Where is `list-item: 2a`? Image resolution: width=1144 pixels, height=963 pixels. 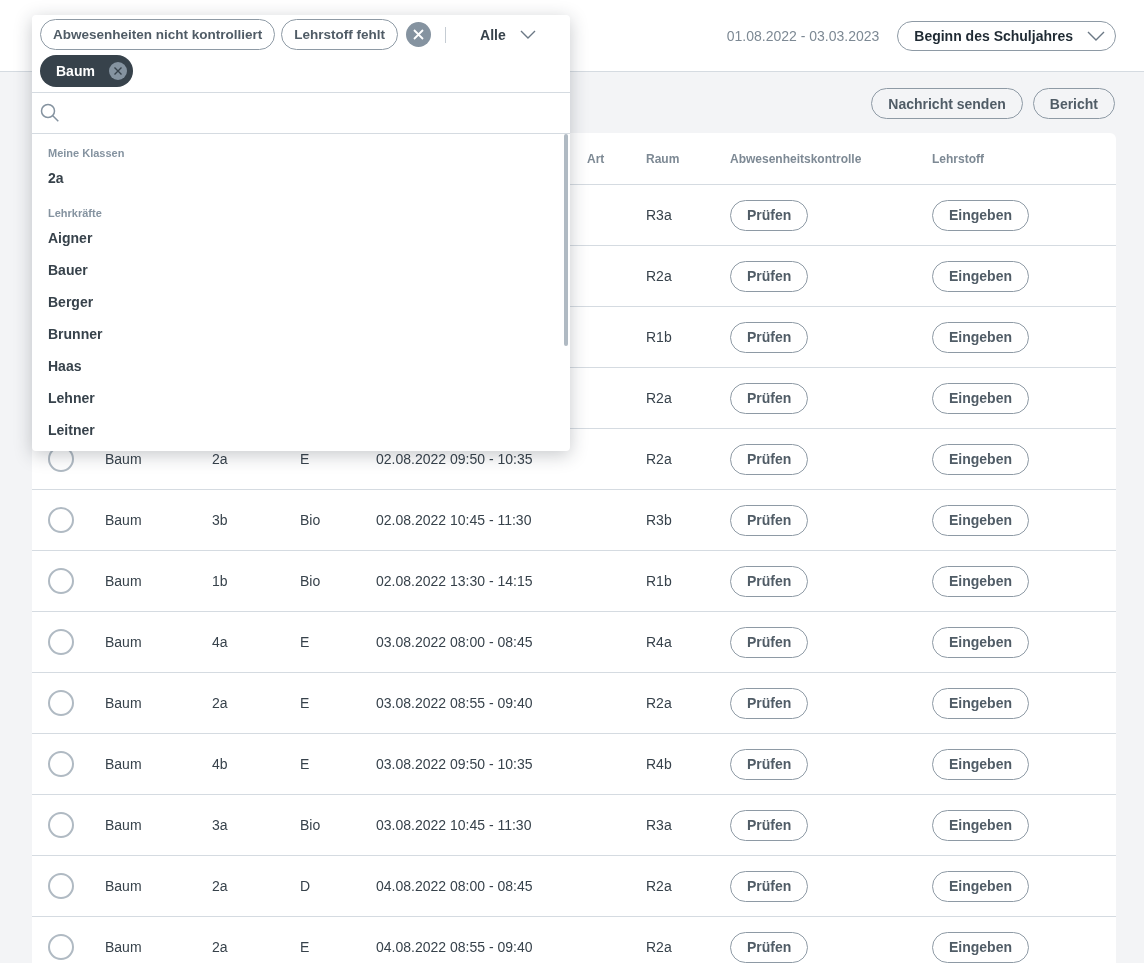
list-item: 2a is located at coordinates (301, 178).